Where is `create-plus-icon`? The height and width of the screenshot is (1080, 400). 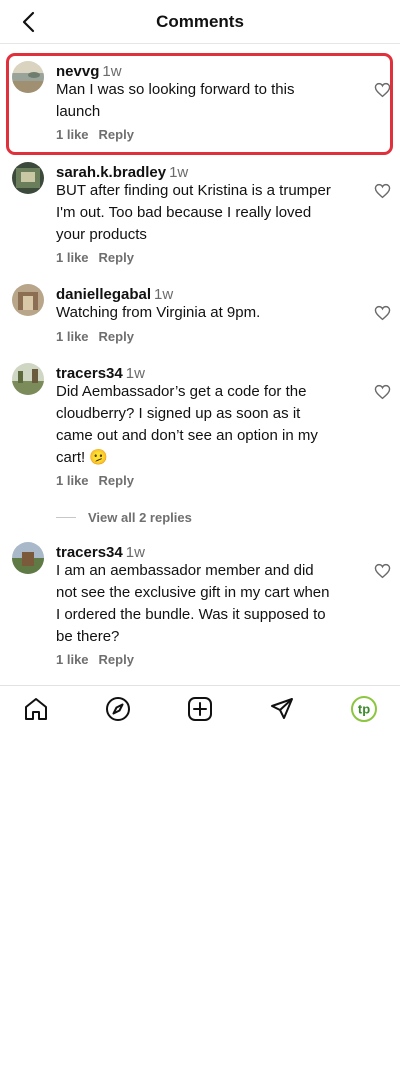 create-plus-icon is located at coordinates (200, 709).